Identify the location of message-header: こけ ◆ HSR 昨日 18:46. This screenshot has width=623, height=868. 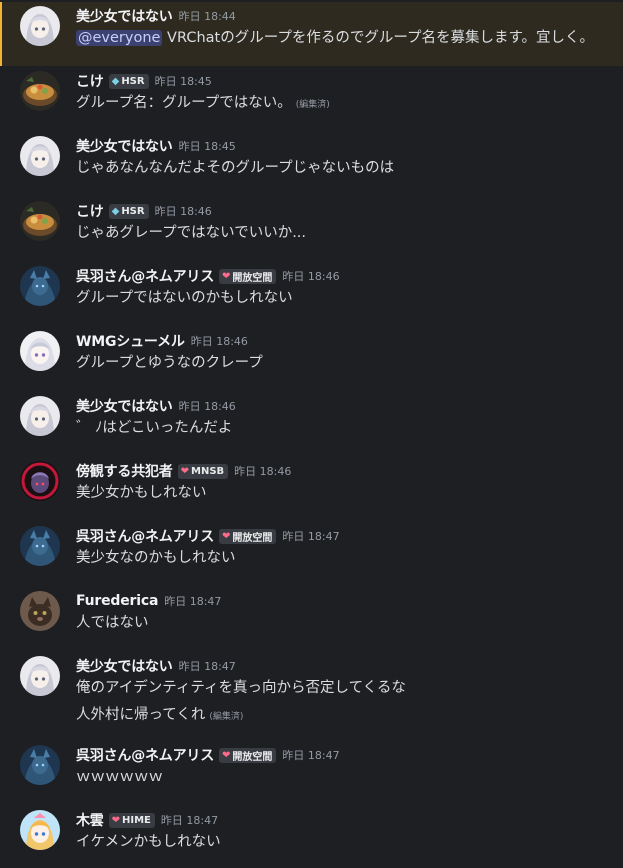
(144, 211).